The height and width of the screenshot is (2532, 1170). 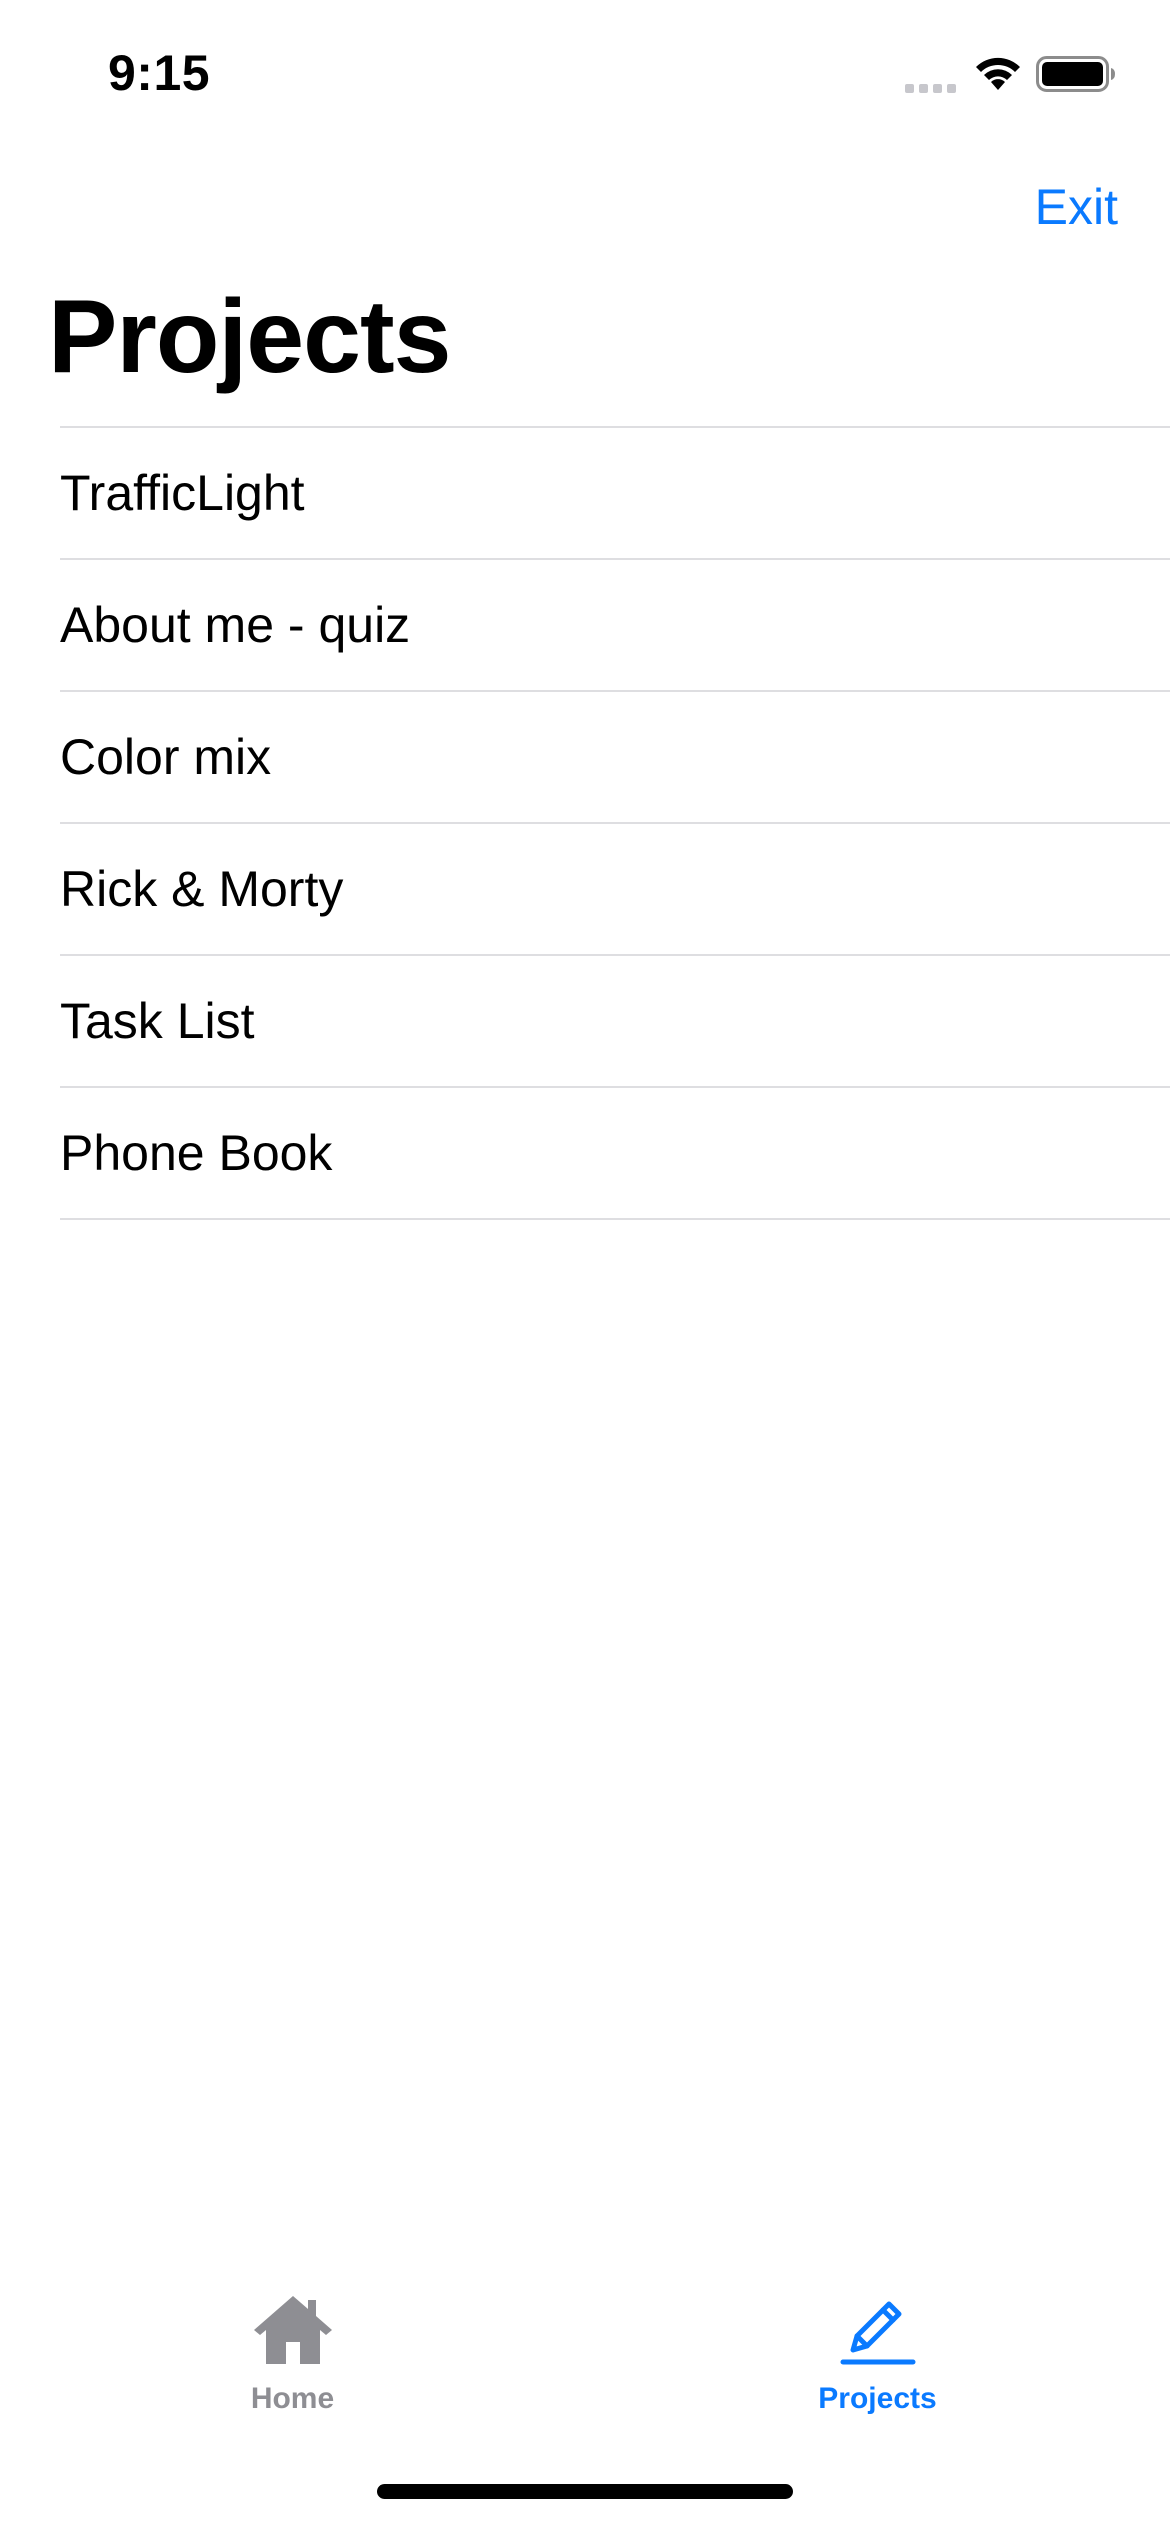 I want to click on tab-home: Home, so click(x=292, y=2350).